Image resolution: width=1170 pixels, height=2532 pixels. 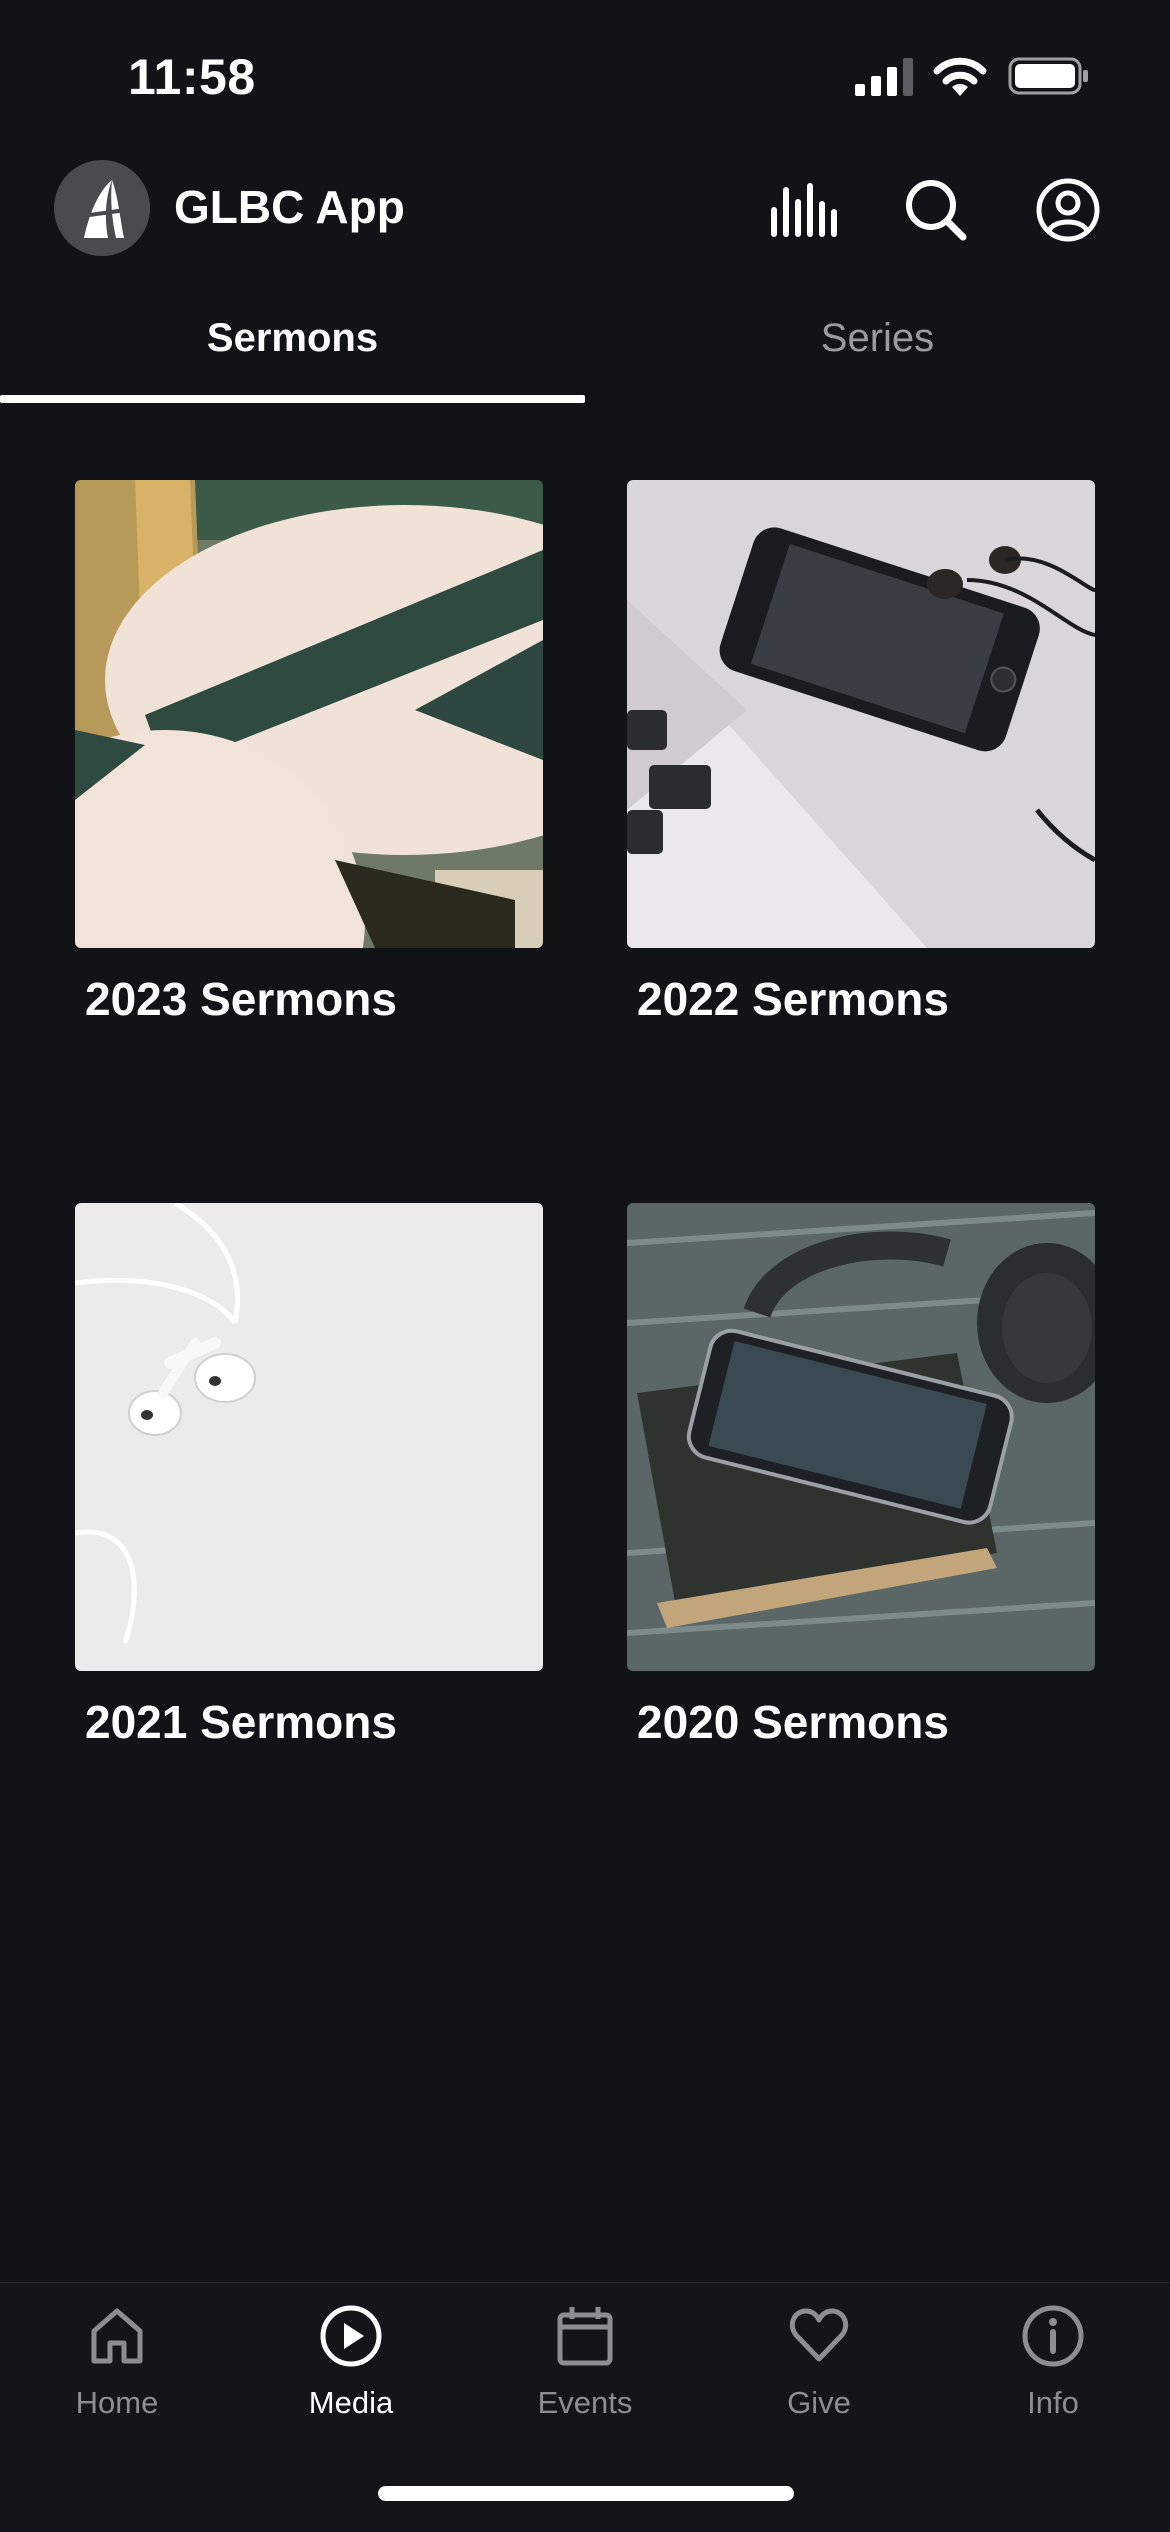 What do you see at coordinates (117, 2336) in the screenshot?
I see `home-icon` at bounding box center [117, 2336].